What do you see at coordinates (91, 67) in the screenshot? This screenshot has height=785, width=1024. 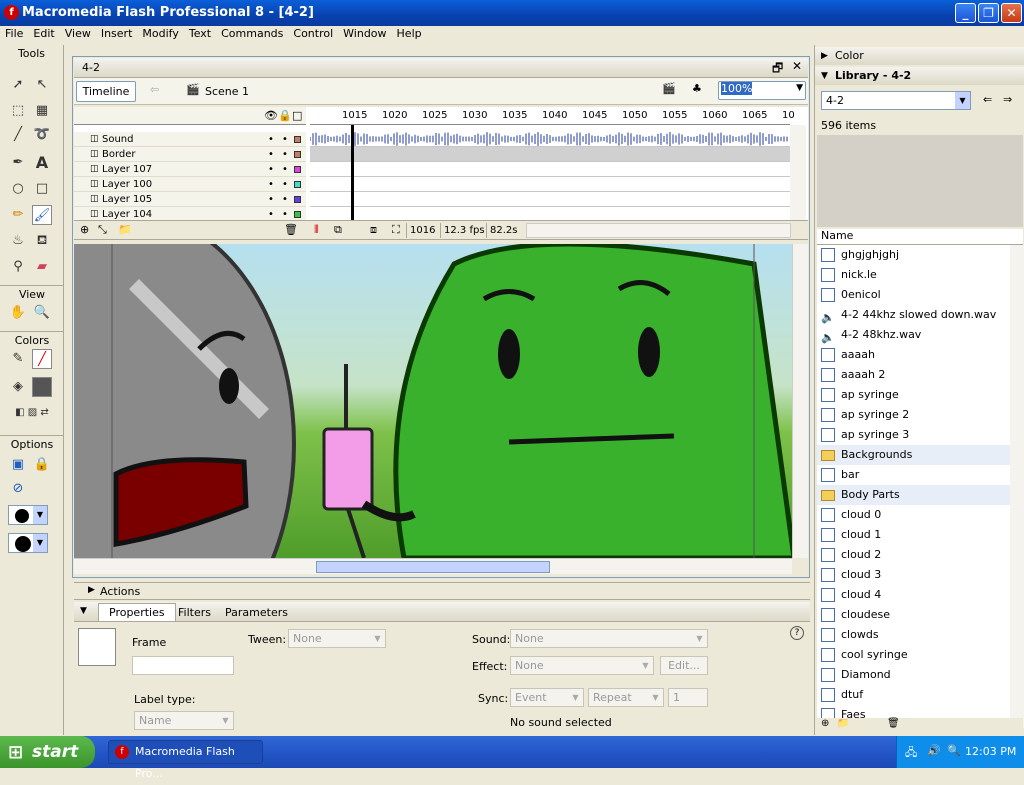 I see `document-tab: 4-2` at bounding box center [91, 67].